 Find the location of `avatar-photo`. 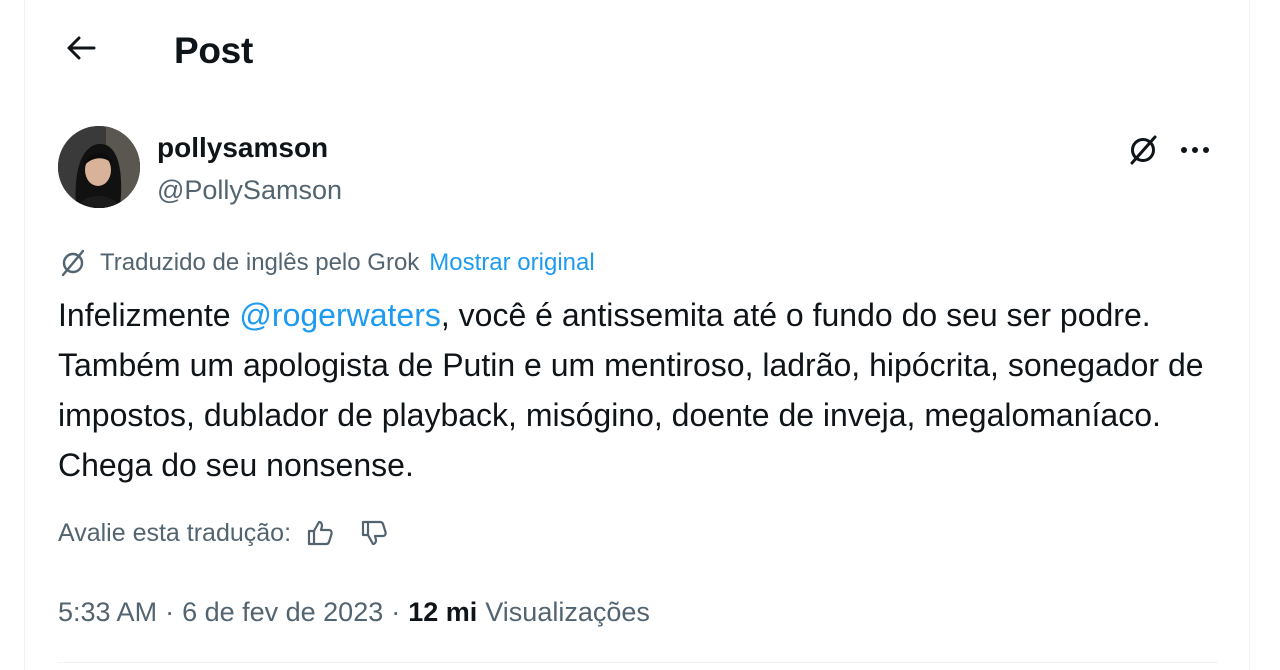

avatar-photo is located at coordinates (99, 167).